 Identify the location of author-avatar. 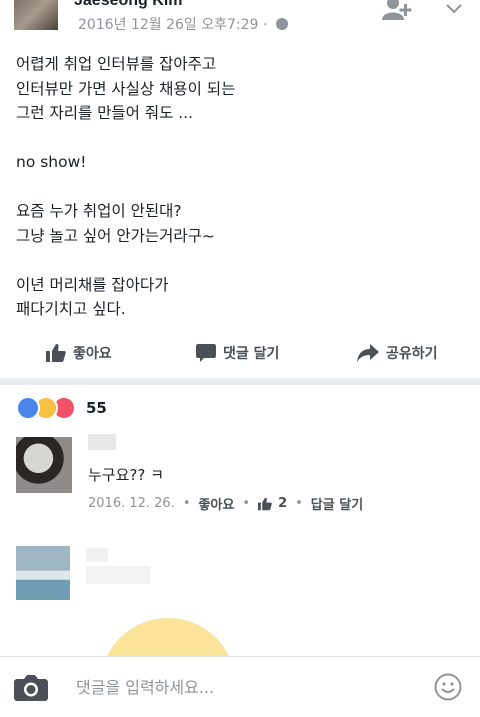
(36, 15).